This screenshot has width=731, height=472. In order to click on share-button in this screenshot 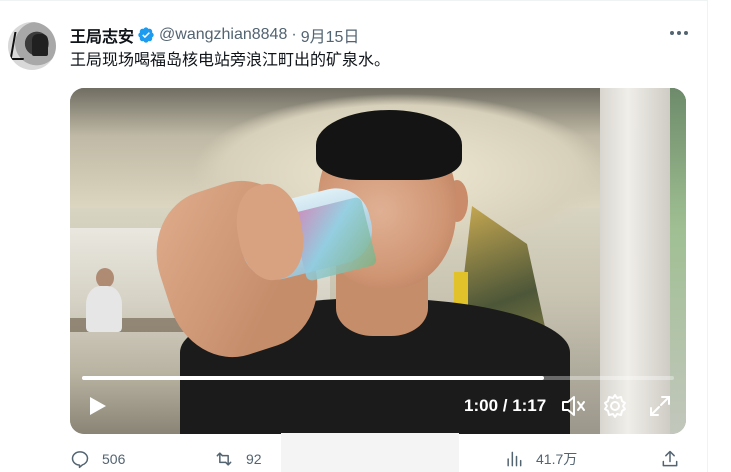, I will do `click(676, 459)`.